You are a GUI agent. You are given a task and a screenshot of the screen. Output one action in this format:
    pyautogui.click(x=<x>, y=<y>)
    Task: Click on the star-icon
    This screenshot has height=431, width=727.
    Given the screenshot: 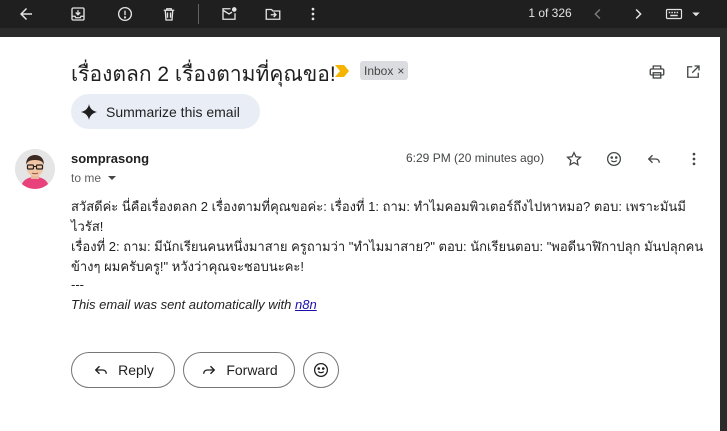 What is the action you would take?
    pyautogui.click(x=574, y=159)
    